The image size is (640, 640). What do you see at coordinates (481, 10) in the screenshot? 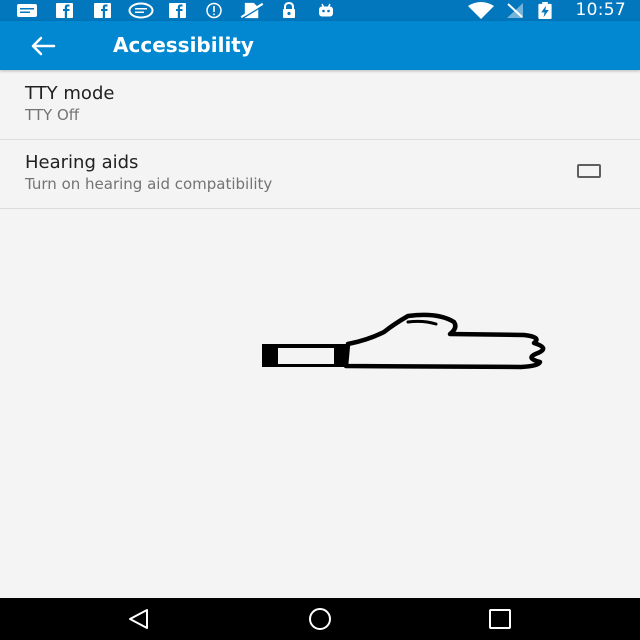
I see `wifi-icon` at bounding box center [481, 10].